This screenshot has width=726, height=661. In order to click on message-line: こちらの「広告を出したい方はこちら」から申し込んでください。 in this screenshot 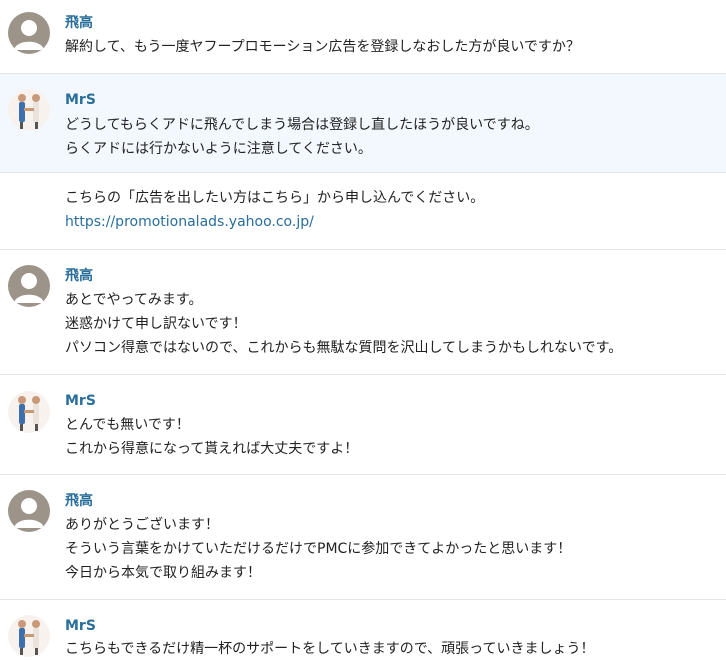, I will do `click(275, 198)`.